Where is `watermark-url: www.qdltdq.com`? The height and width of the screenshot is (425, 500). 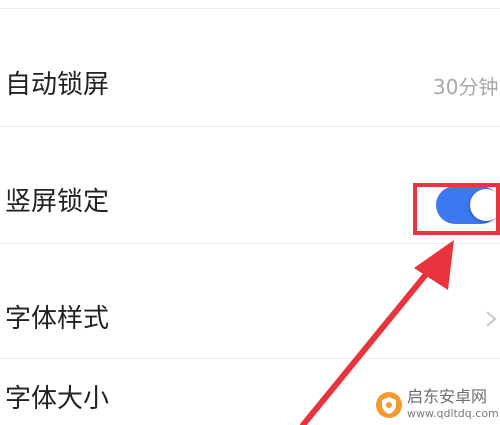
watermark-url: www.qdltdq.com is located at coordinates (453, 413).